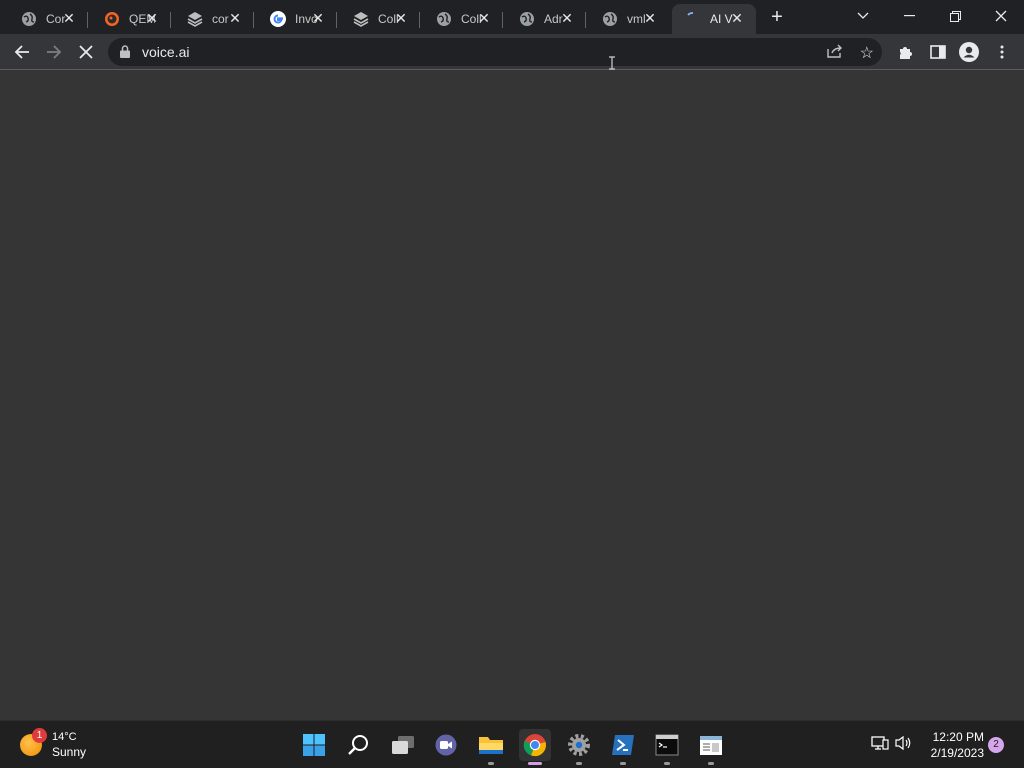  I want to click on task-view-icon, so click(403, 745).